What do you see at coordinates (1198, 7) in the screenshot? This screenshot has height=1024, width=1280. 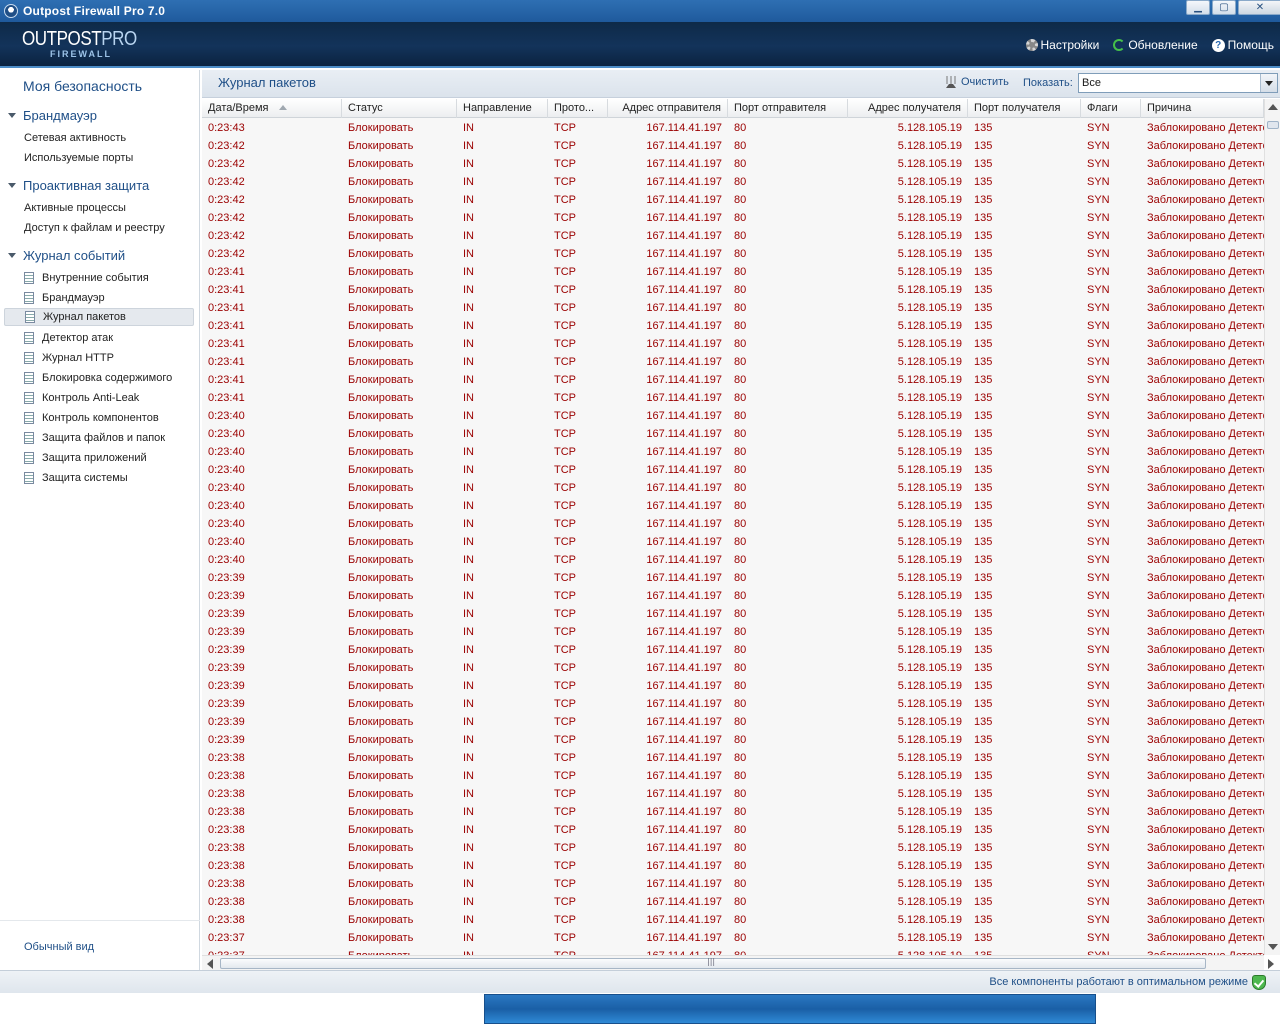 I see `minimize-button: ▁` at bounding box center [1198, 7].